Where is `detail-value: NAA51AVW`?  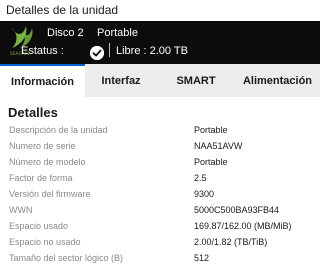 detail-value: NAA51AVW is located at coordinates (218, 146).